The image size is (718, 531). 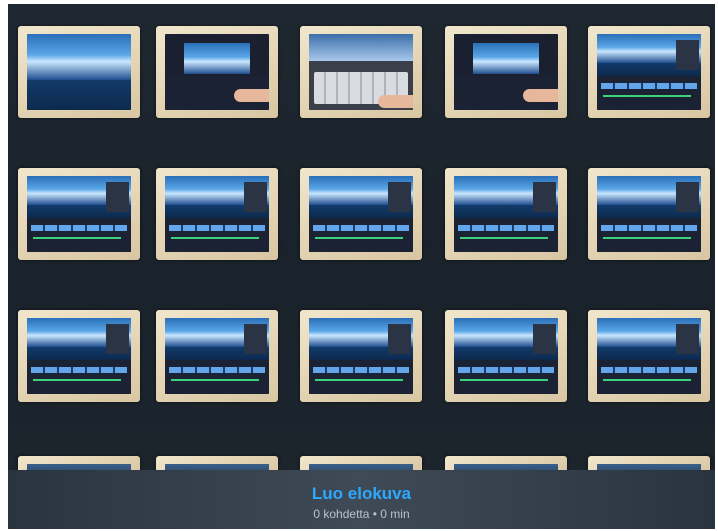 I want to click on create-movie-bar: Luo elokuva 0 kohdetta • 0 min, so click(x=361, y=499).